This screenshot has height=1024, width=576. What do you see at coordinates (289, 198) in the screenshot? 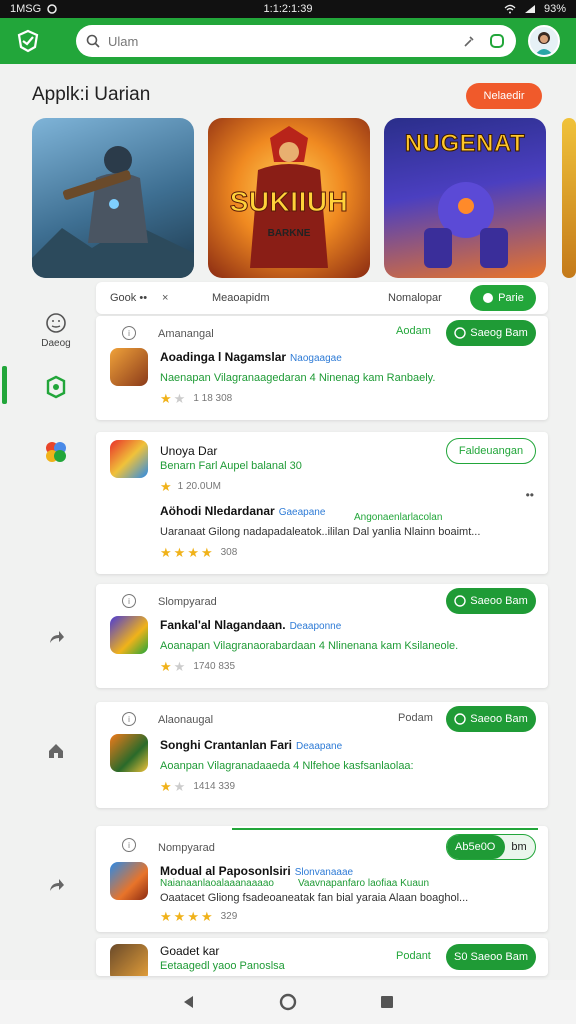
I see `game-banner-2: SUKIIUH BARKNE` at bounding box center [289, 198].